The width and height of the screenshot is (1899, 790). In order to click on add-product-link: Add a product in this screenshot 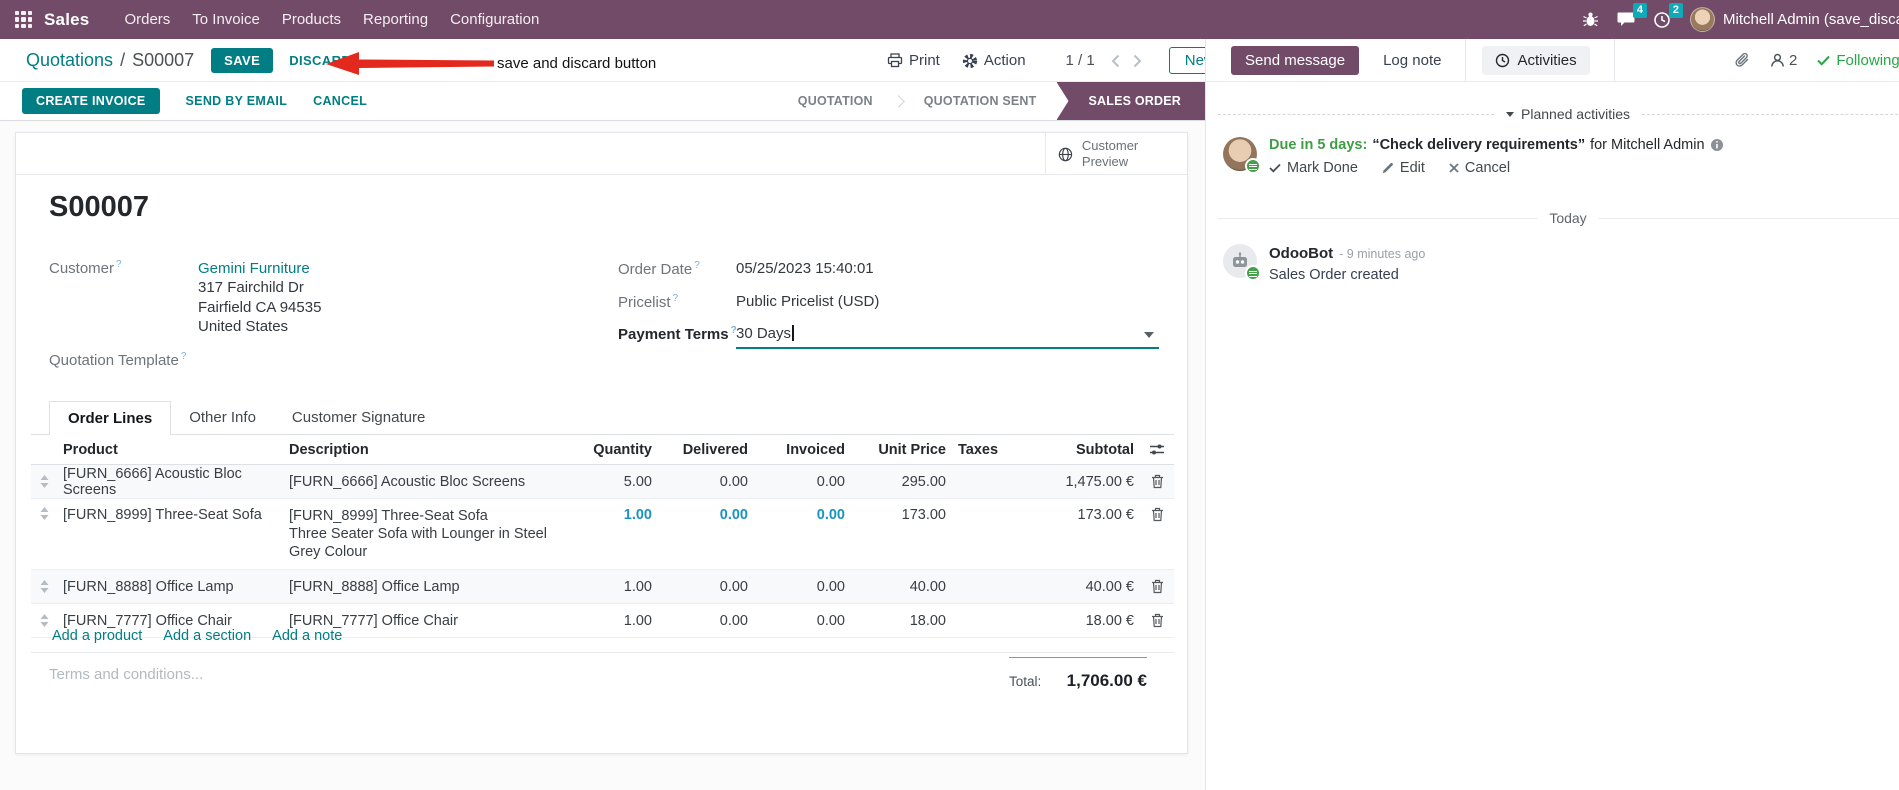, I will do `click(97, 636)`.